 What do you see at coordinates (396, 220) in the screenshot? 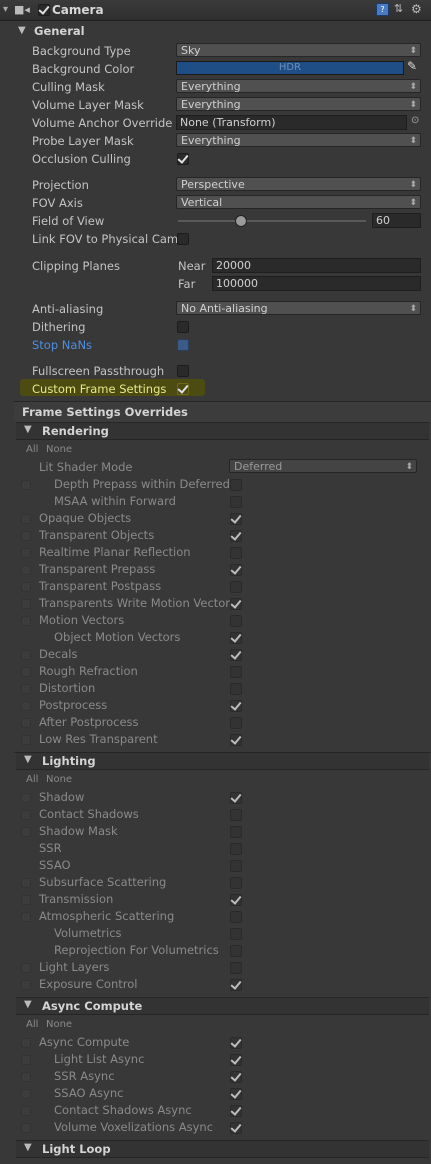
I see `fov-value-field: 60` at bounding box center [396, 220].